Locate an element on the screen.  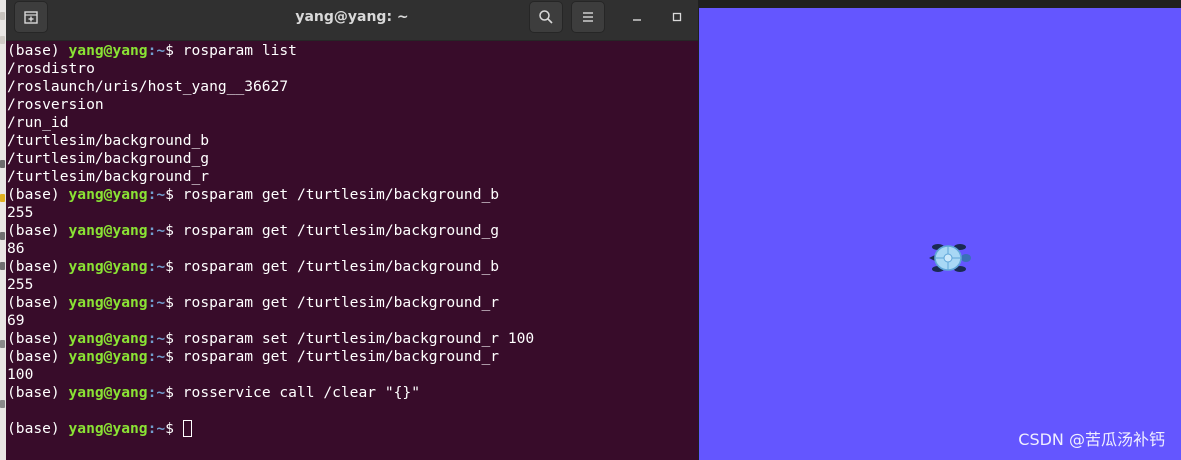
terminal-cursor is located at coordinates (187, 428).